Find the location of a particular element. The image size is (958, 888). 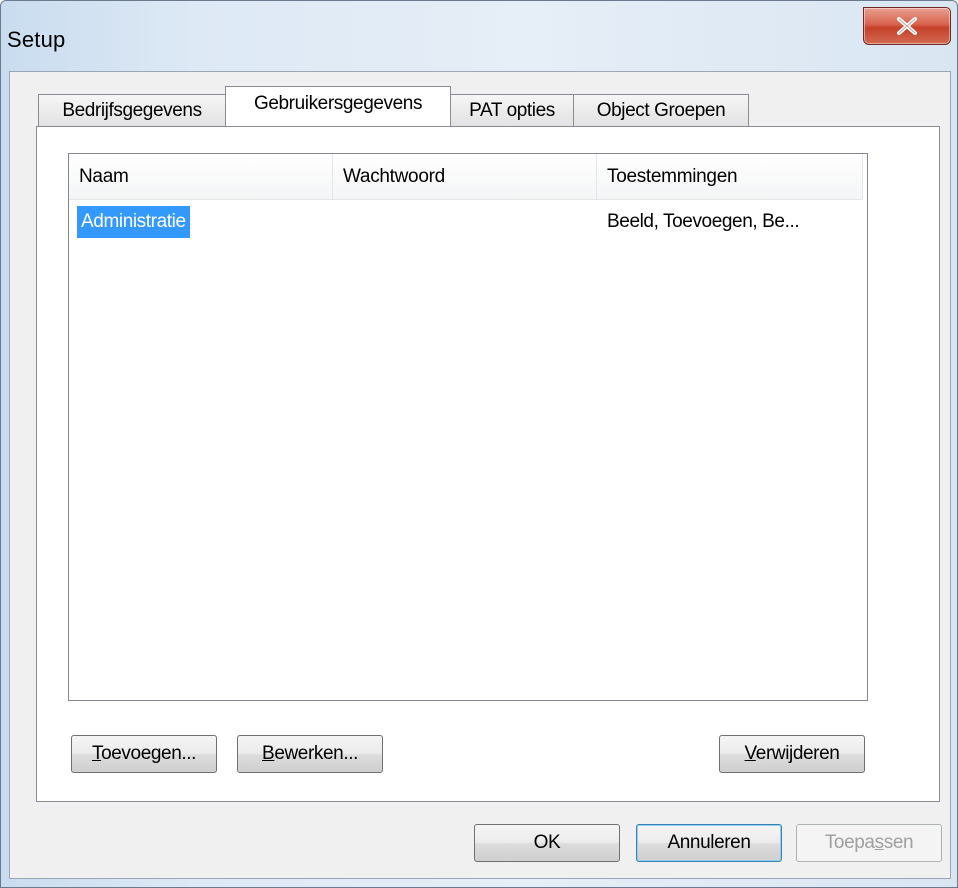

list-item-naam: Administratie is located at coordinates (133, 222).